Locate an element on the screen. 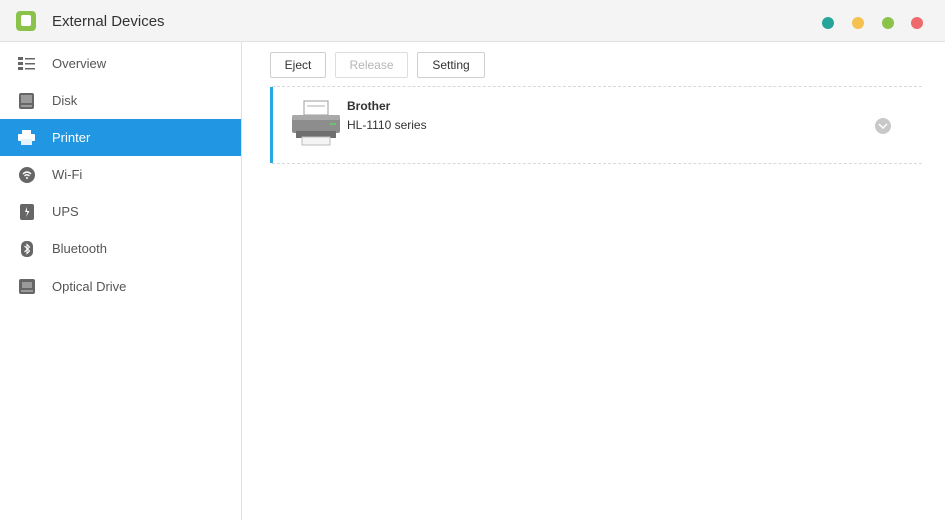  title-bar: External Devices is located at coordinates (472, 21).